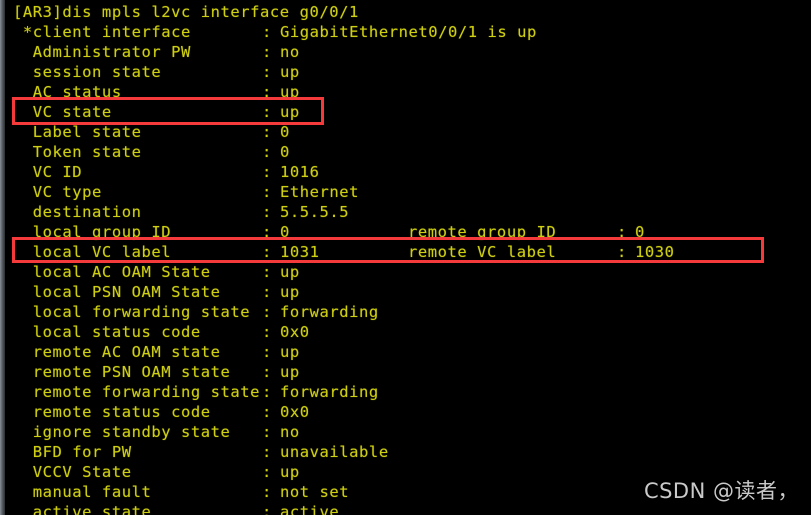  I want to click on row-remote-value: 1030, so click(655, 252).